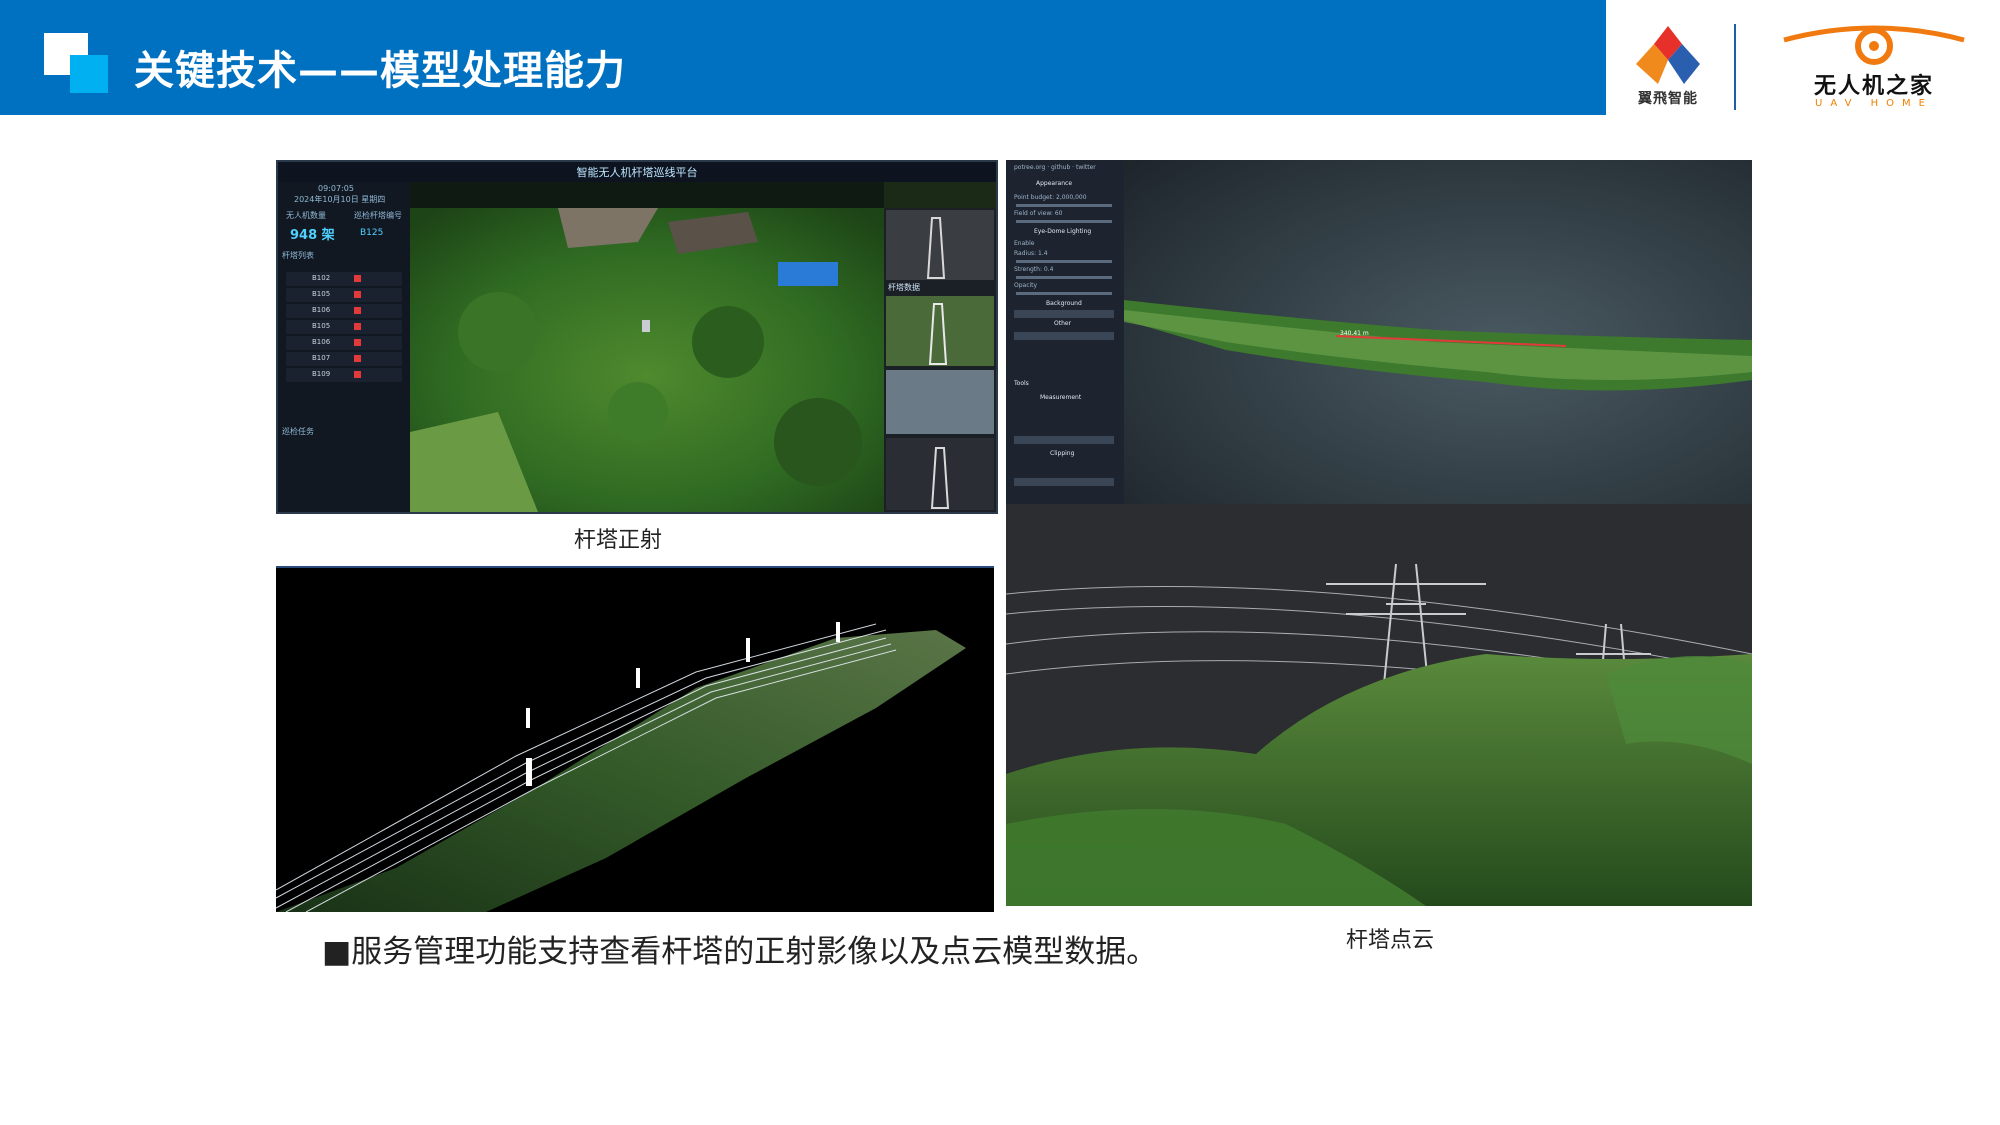 Image resolution: width=2000 pixels, height=1125 pixels. Describe the element at coordinates (904, 287) in the screenshot. I see `thumbs-label: 杆塔数据` at that location.